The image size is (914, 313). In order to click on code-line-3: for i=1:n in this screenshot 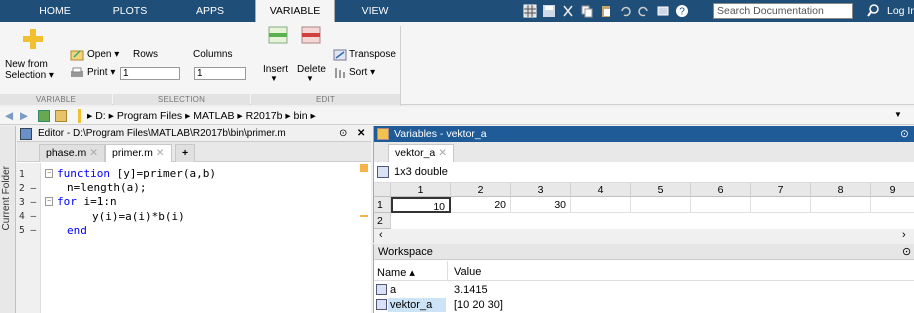, I will do `click(87, 201)`.